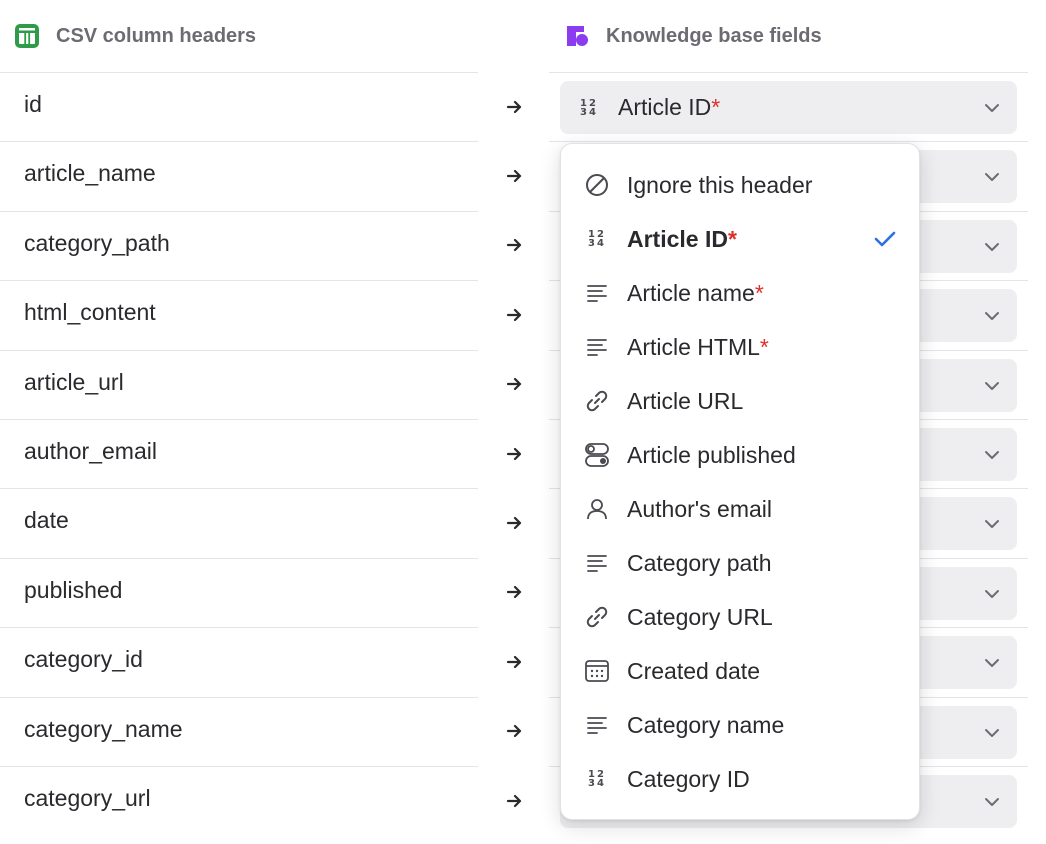 Image resolution: width=1046 pixels, height=844 pixels. What do you see at coordinates (597, 401) in the screenshot?
I see `link-icon` at bounding box center [597, 401].